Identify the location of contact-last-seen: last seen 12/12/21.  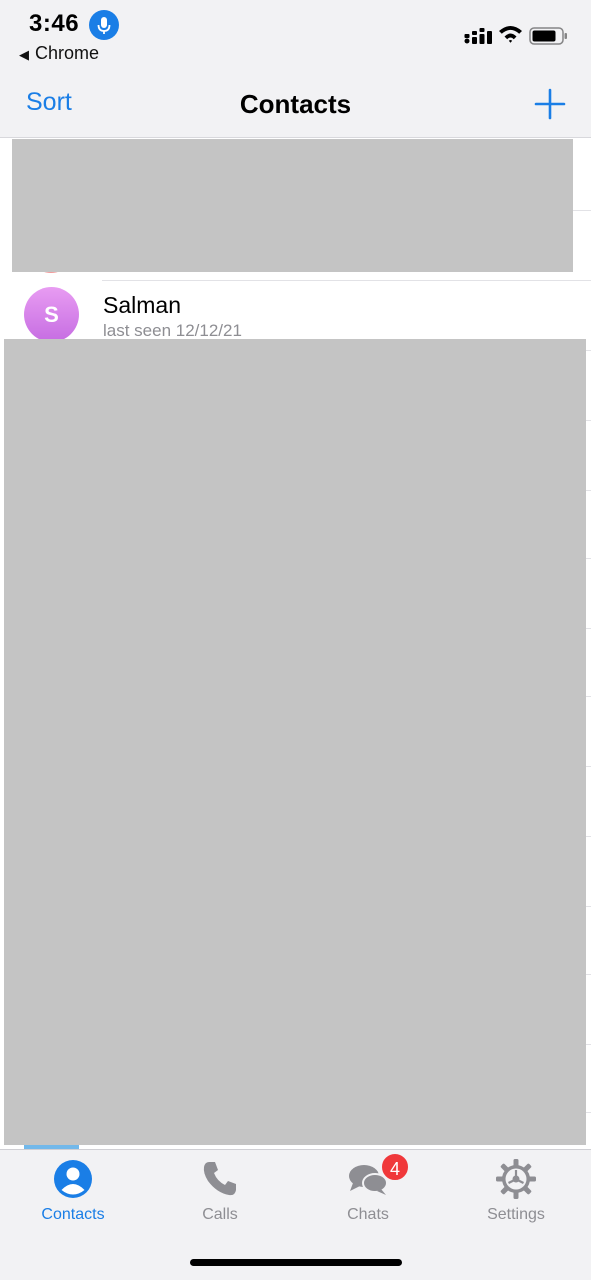
(172, 330).